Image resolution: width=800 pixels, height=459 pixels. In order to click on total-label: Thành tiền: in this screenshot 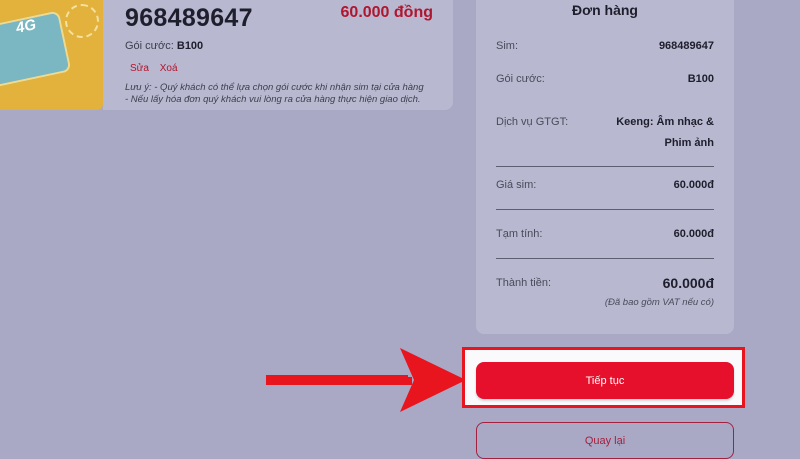, I will do `click(524, 283)`.